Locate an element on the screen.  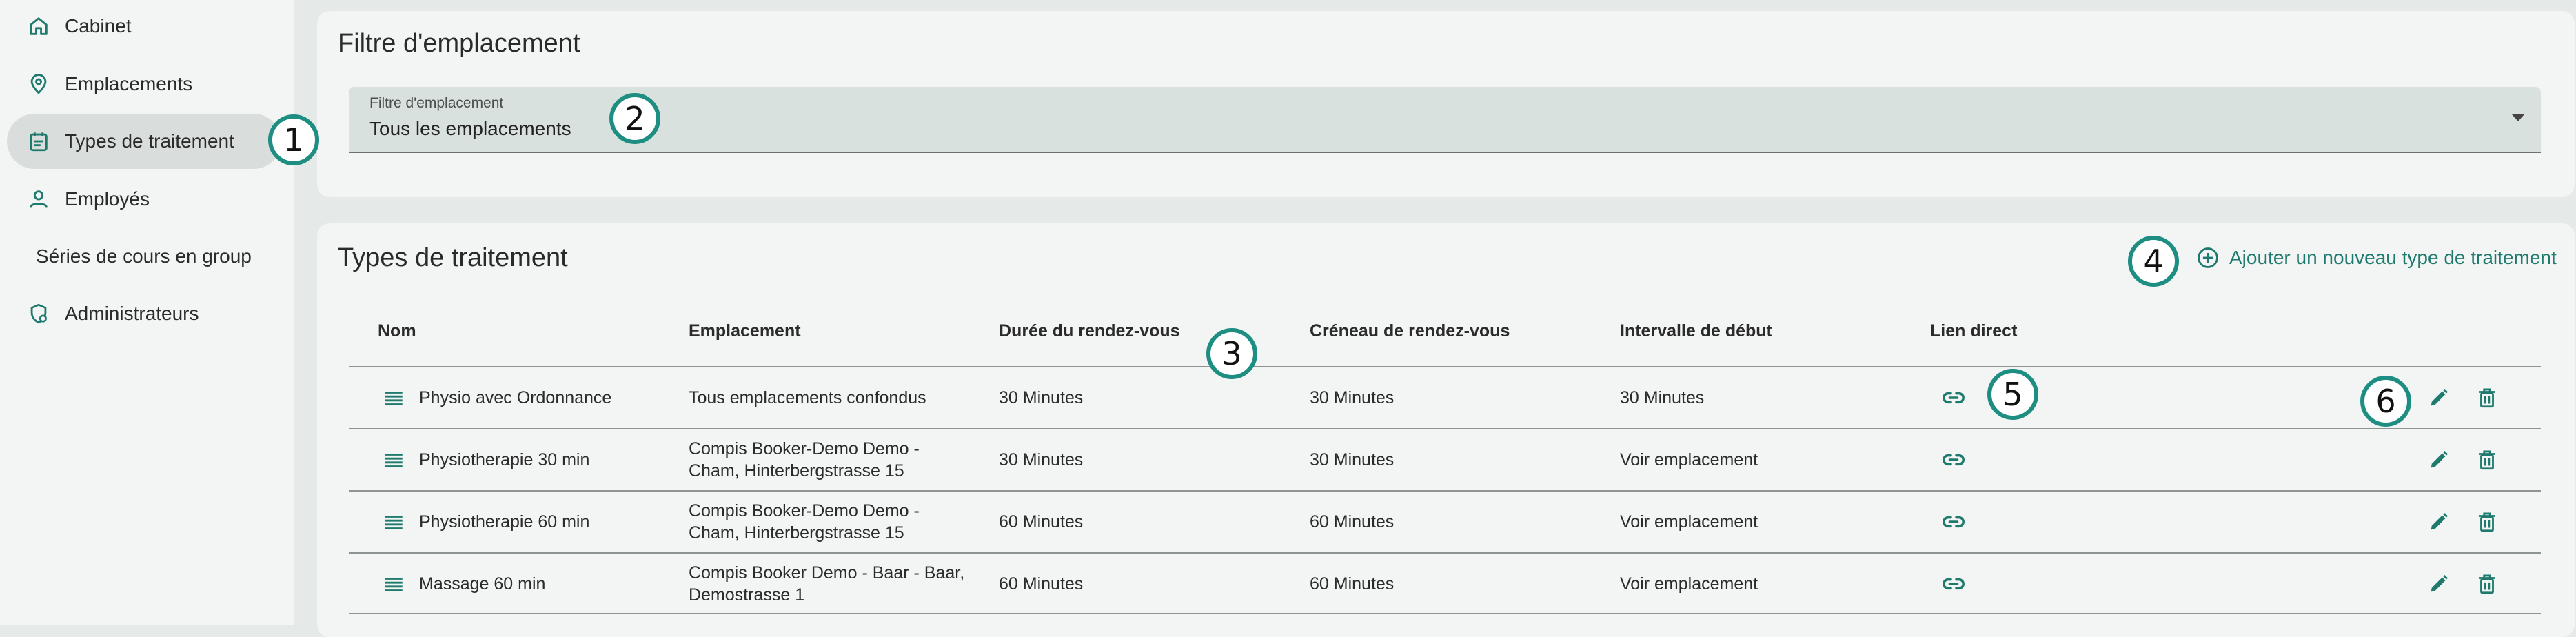
location-pin-icon is located at coordinates (38, 84).